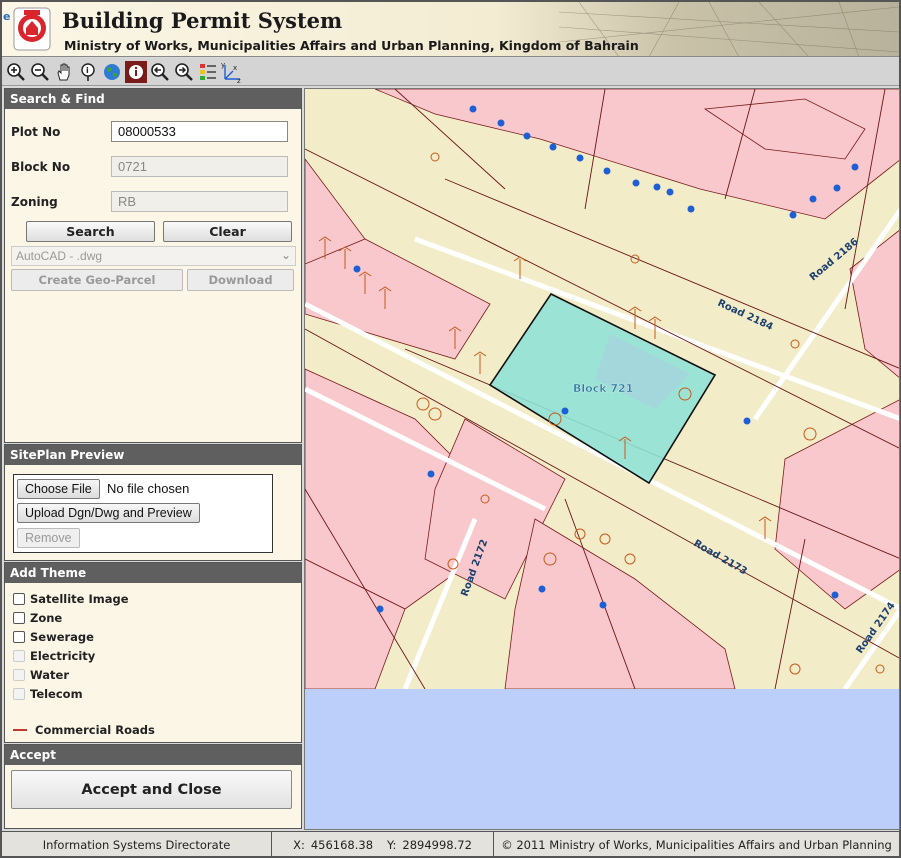  Describe the element at coordinates (56, 694) in the screenshot. I see `telecom-label: Telecom` at that location.